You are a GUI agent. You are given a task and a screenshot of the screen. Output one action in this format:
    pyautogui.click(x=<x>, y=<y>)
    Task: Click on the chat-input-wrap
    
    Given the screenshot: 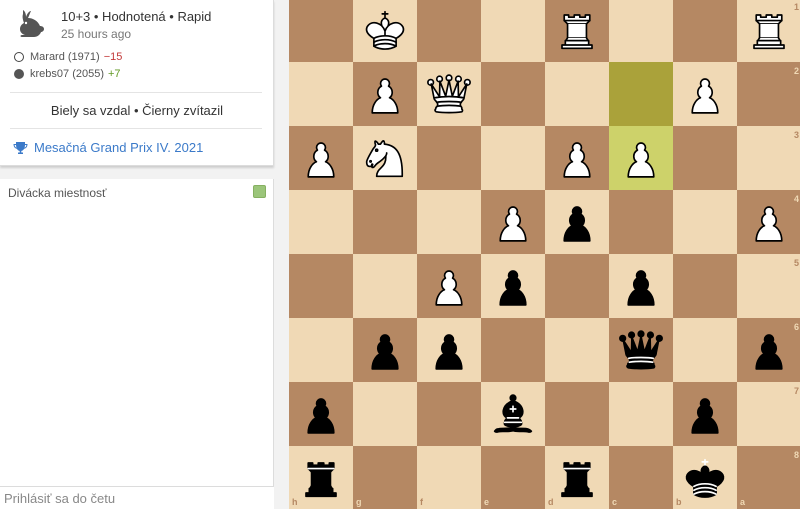 What is the action you would take?
    pyautogui.click(x=137, y=497)
    